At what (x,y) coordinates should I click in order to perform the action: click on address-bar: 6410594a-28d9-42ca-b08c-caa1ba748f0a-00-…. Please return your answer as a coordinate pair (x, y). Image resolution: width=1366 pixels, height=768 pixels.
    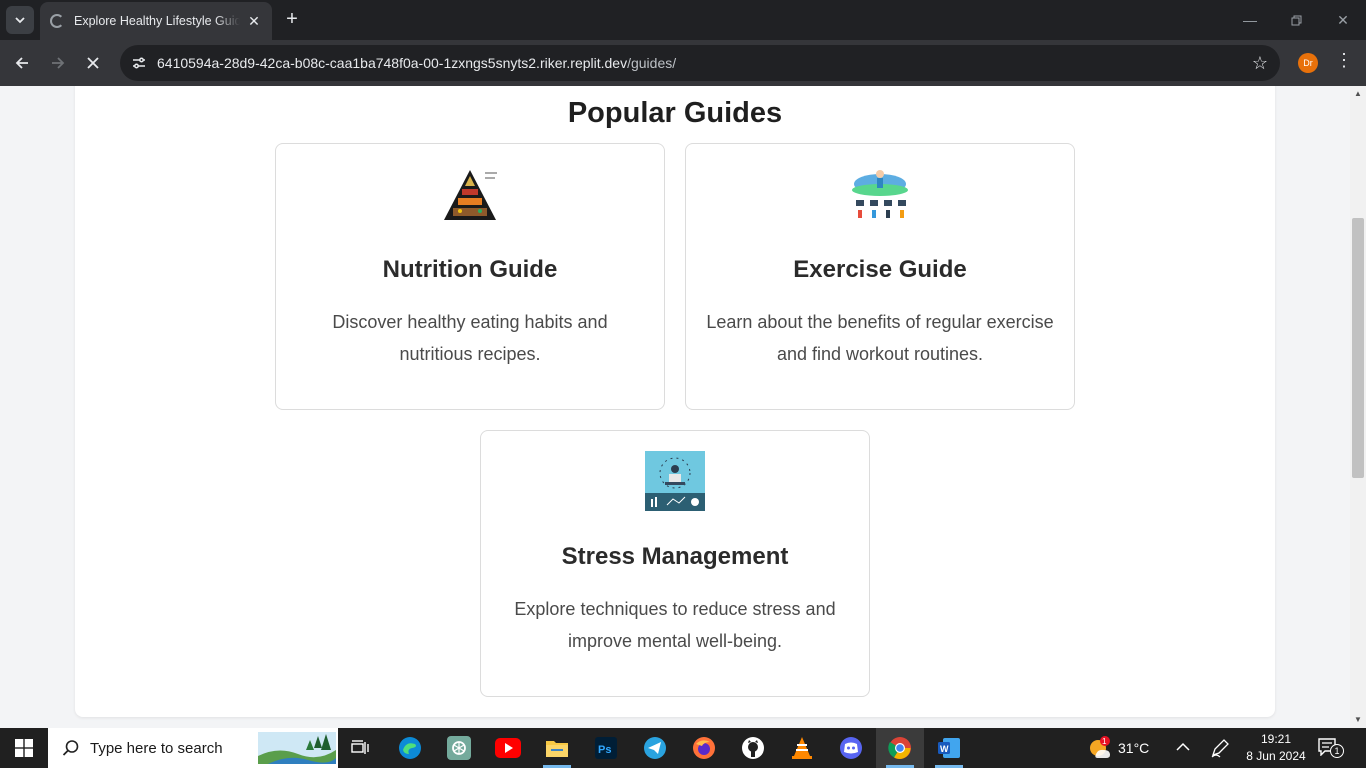
    Looking at the image, I should click on (700, 63).